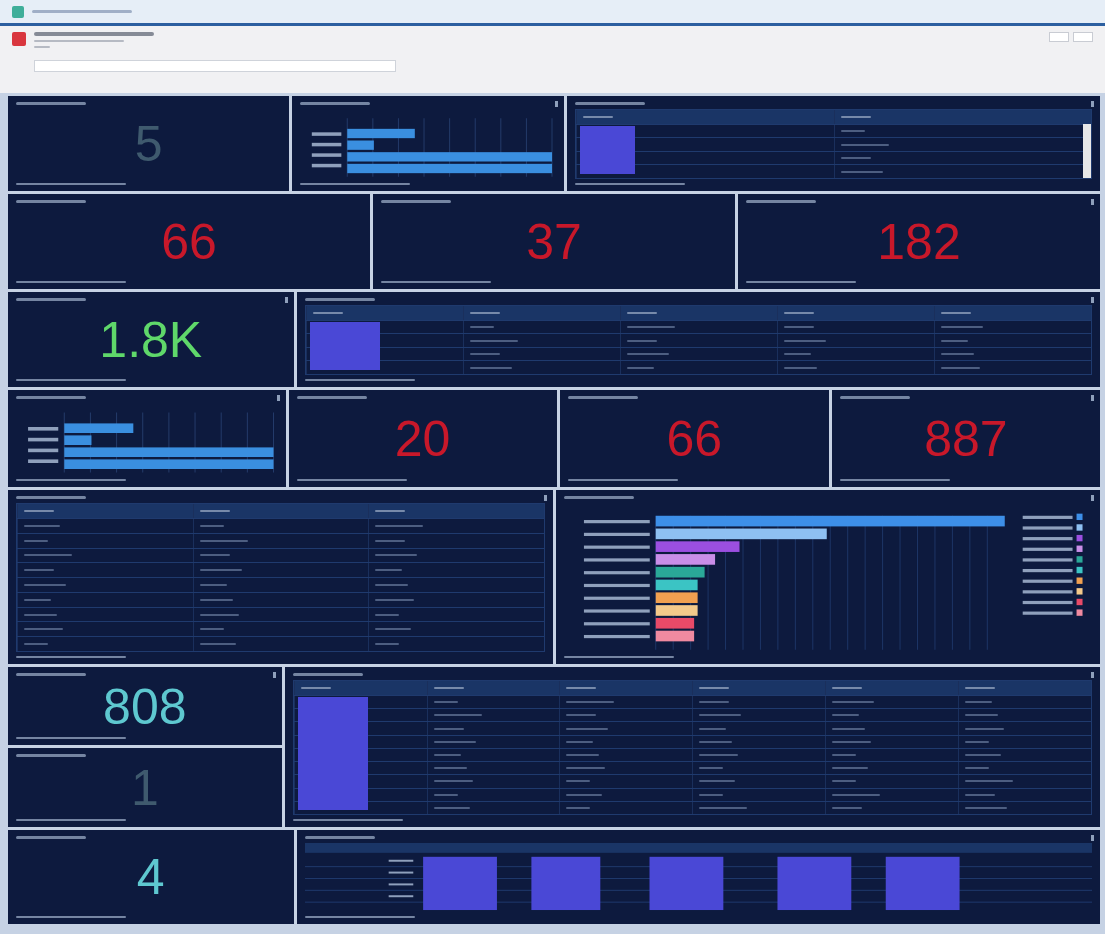 This screenshot has height=934, width=1105. What do you see at coordinates (422, 439) in the screenshot?
I see `kpi-value: 20` at bounding box center [422, 439].